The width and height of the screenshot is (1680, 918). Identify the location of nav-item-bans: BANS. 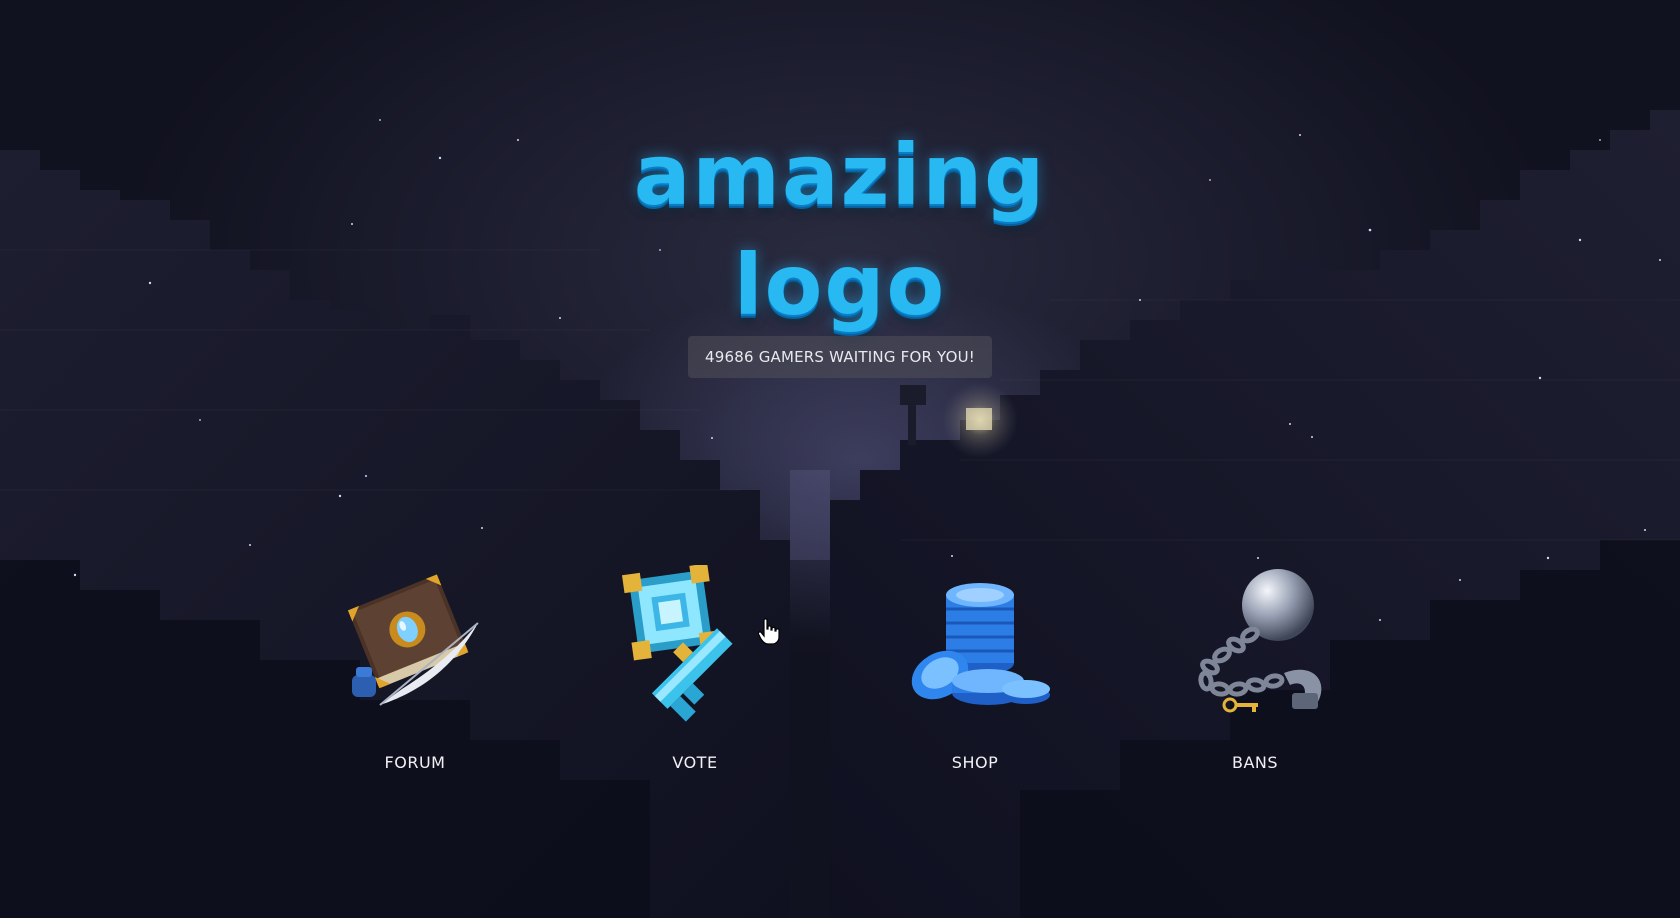
(1255, 675).